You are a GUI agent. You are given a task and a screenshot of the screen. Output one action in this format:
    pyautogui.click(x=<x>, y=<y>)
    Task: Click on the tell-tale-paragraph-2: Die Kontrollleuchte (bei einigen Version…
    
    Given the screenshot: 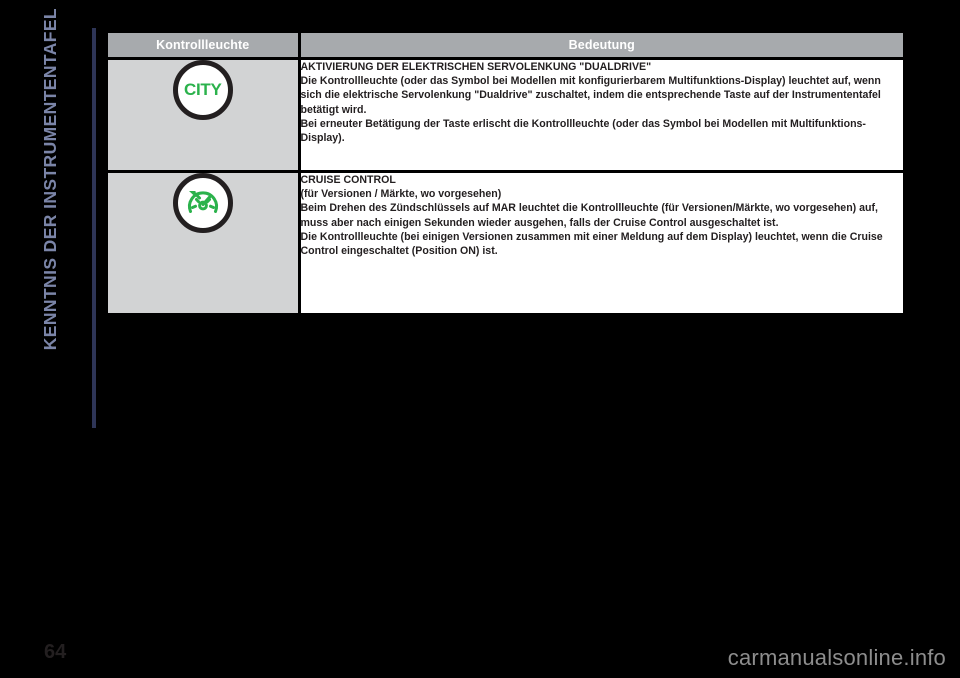 What is the action you would take?
    pyautogui.click(x=591, y=244)
    